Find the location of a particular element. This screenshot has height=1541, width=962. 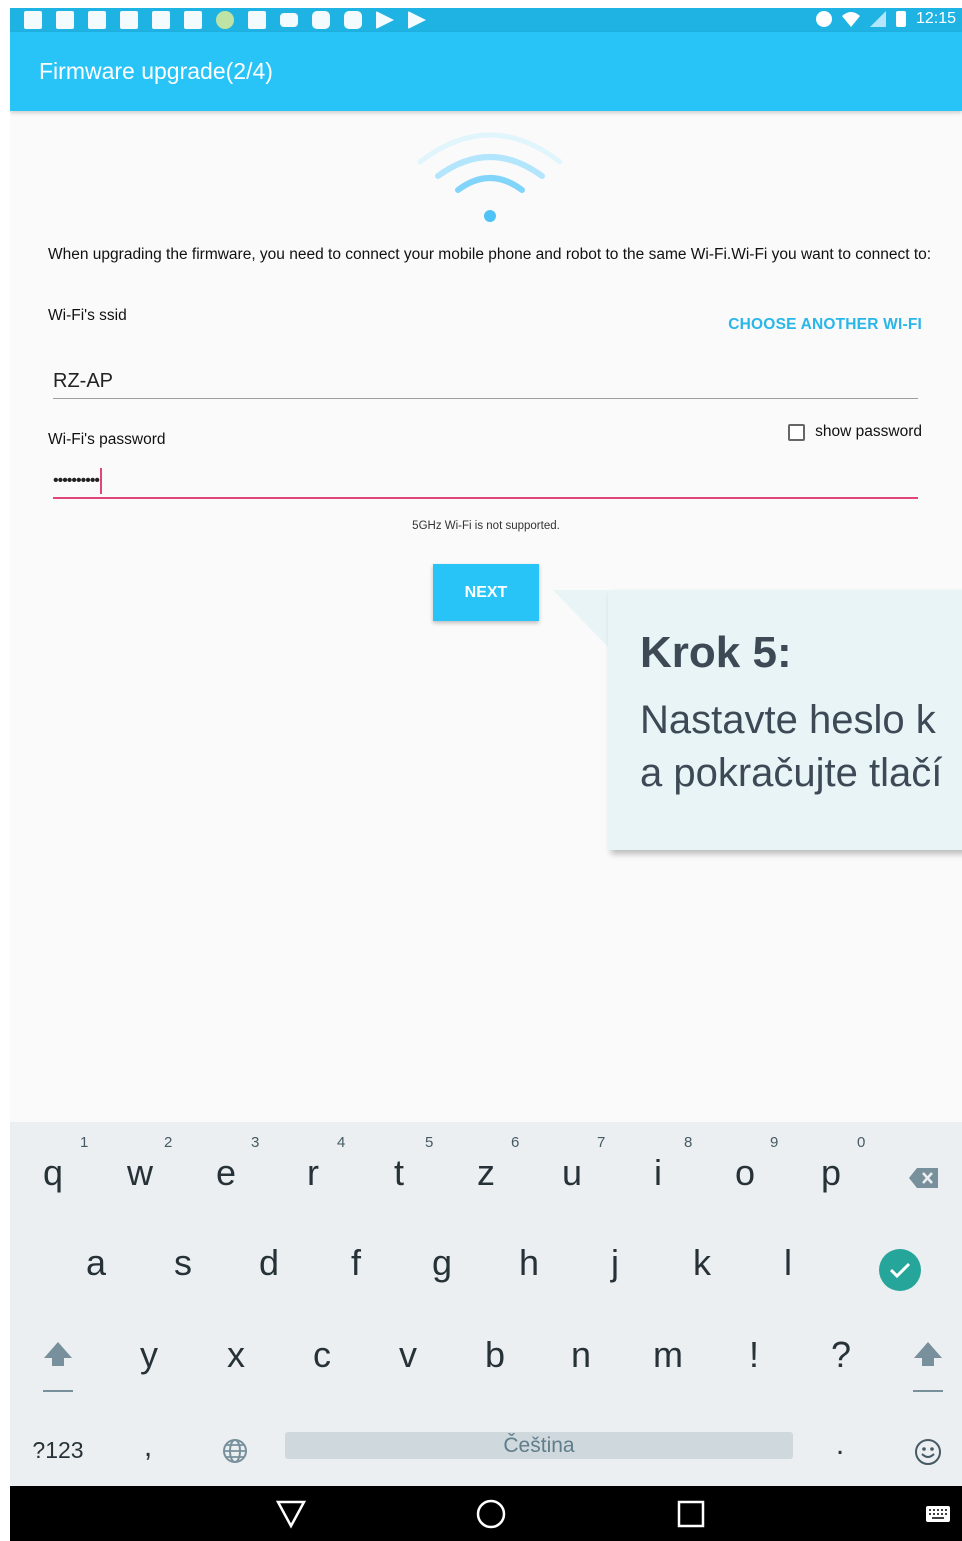

key-hint: 7 is located at coordinates (601, 1142).